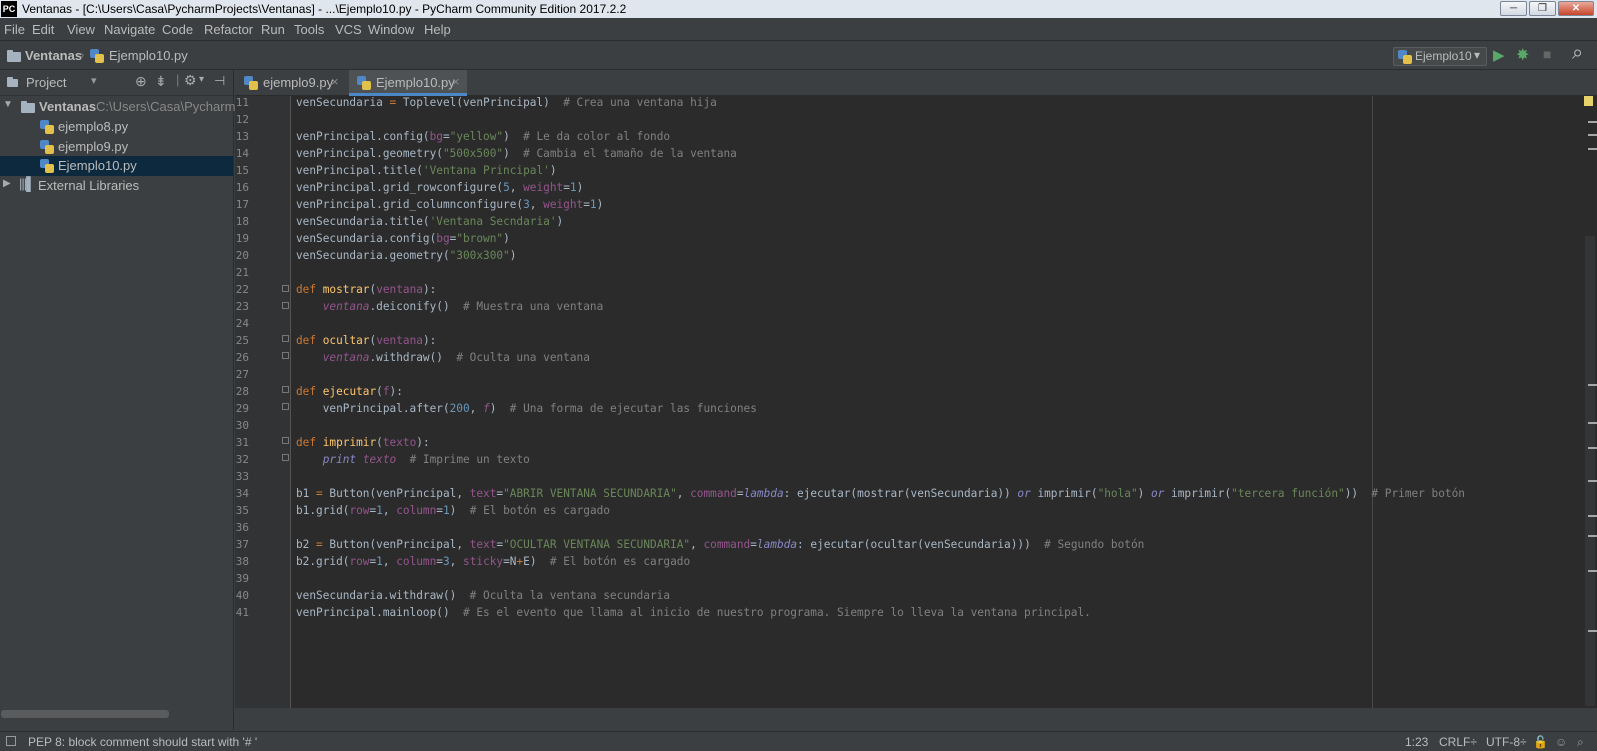 The height and width of the screenshot is (751, 1597). I want to click on code-line-28: def ejecutar(f):, so click(349, 391).